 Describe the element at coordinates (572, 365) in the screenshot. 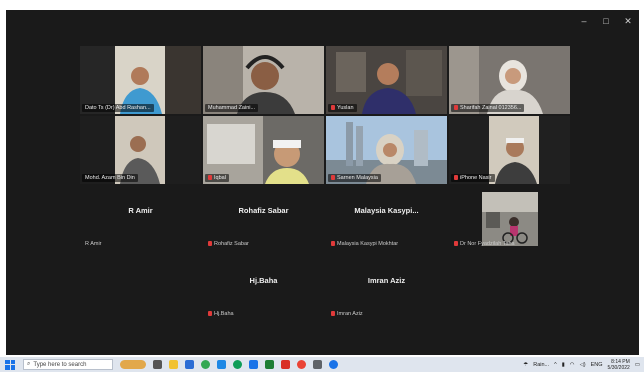

I see `wifi-icon: ◠` at that location.